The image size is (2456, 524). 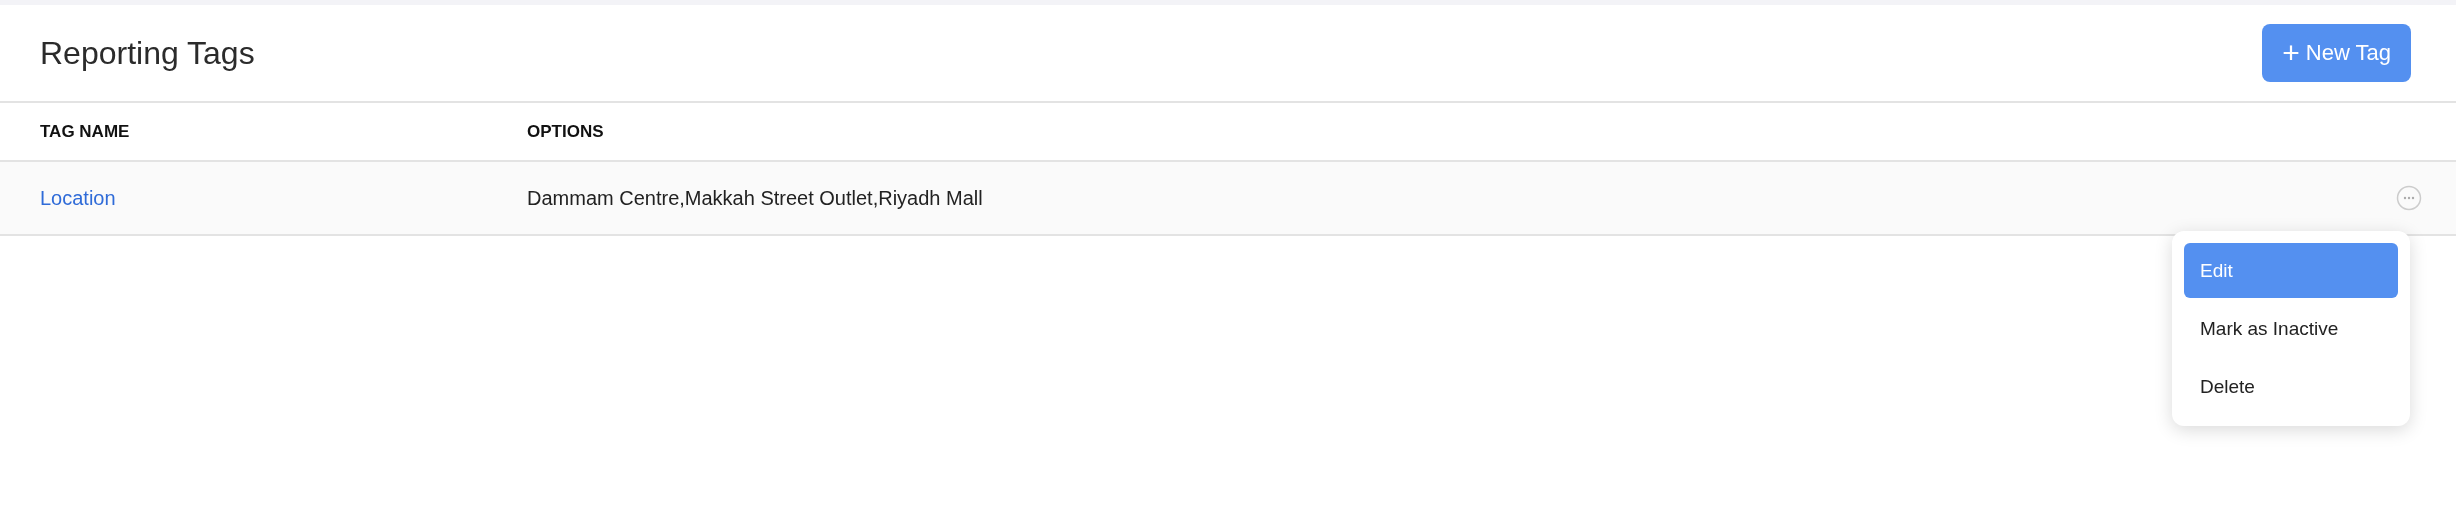 I want to click on options-cell-text: Dammam Centre,Makkah Street Outlet,Riyadh Mall, so click(x=755, y=198).